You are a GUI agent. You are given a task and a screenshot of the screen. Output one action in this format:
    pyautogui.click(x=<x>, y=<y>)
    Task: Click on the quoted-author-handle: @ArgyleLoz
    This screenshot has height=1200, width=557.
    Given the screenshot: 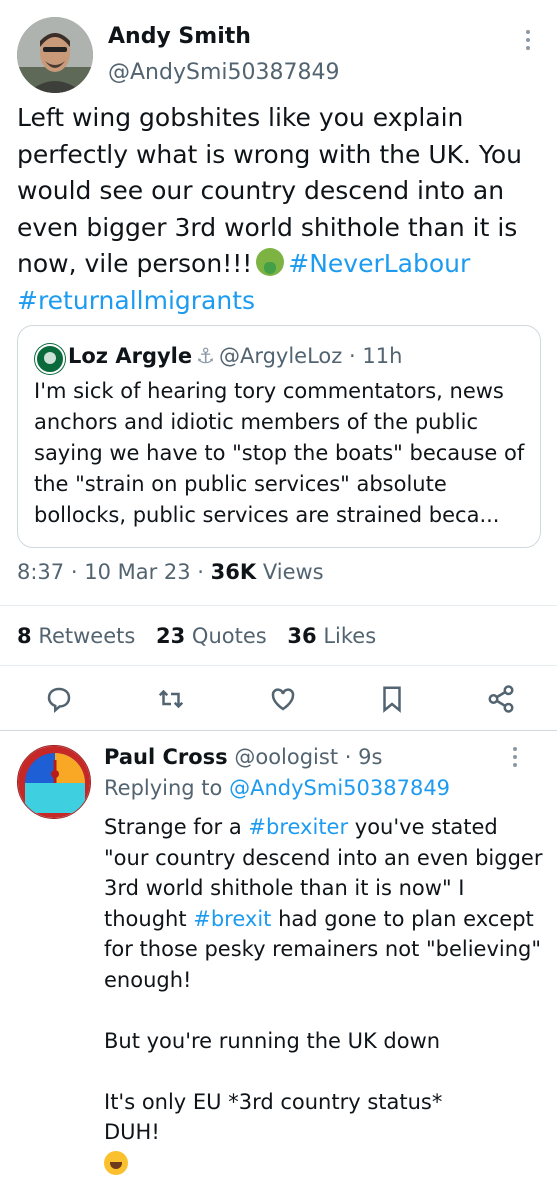 What is the action you would take?
    pyautogui.click(x=280, y=356)
    